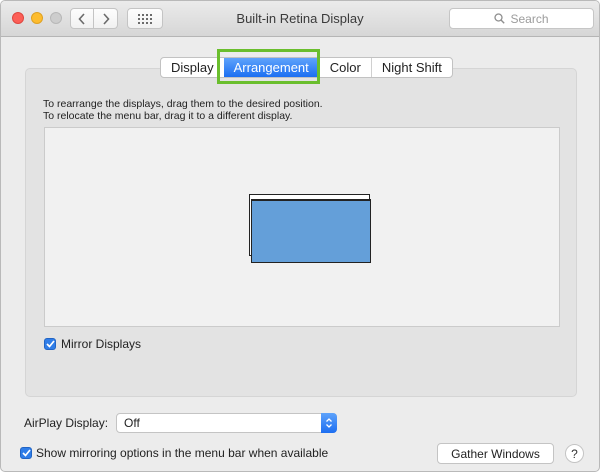  What do you see at coordinates (311, 231) in the screenshot?
I see `display-thumbnail` at bounding box center [311, 231].